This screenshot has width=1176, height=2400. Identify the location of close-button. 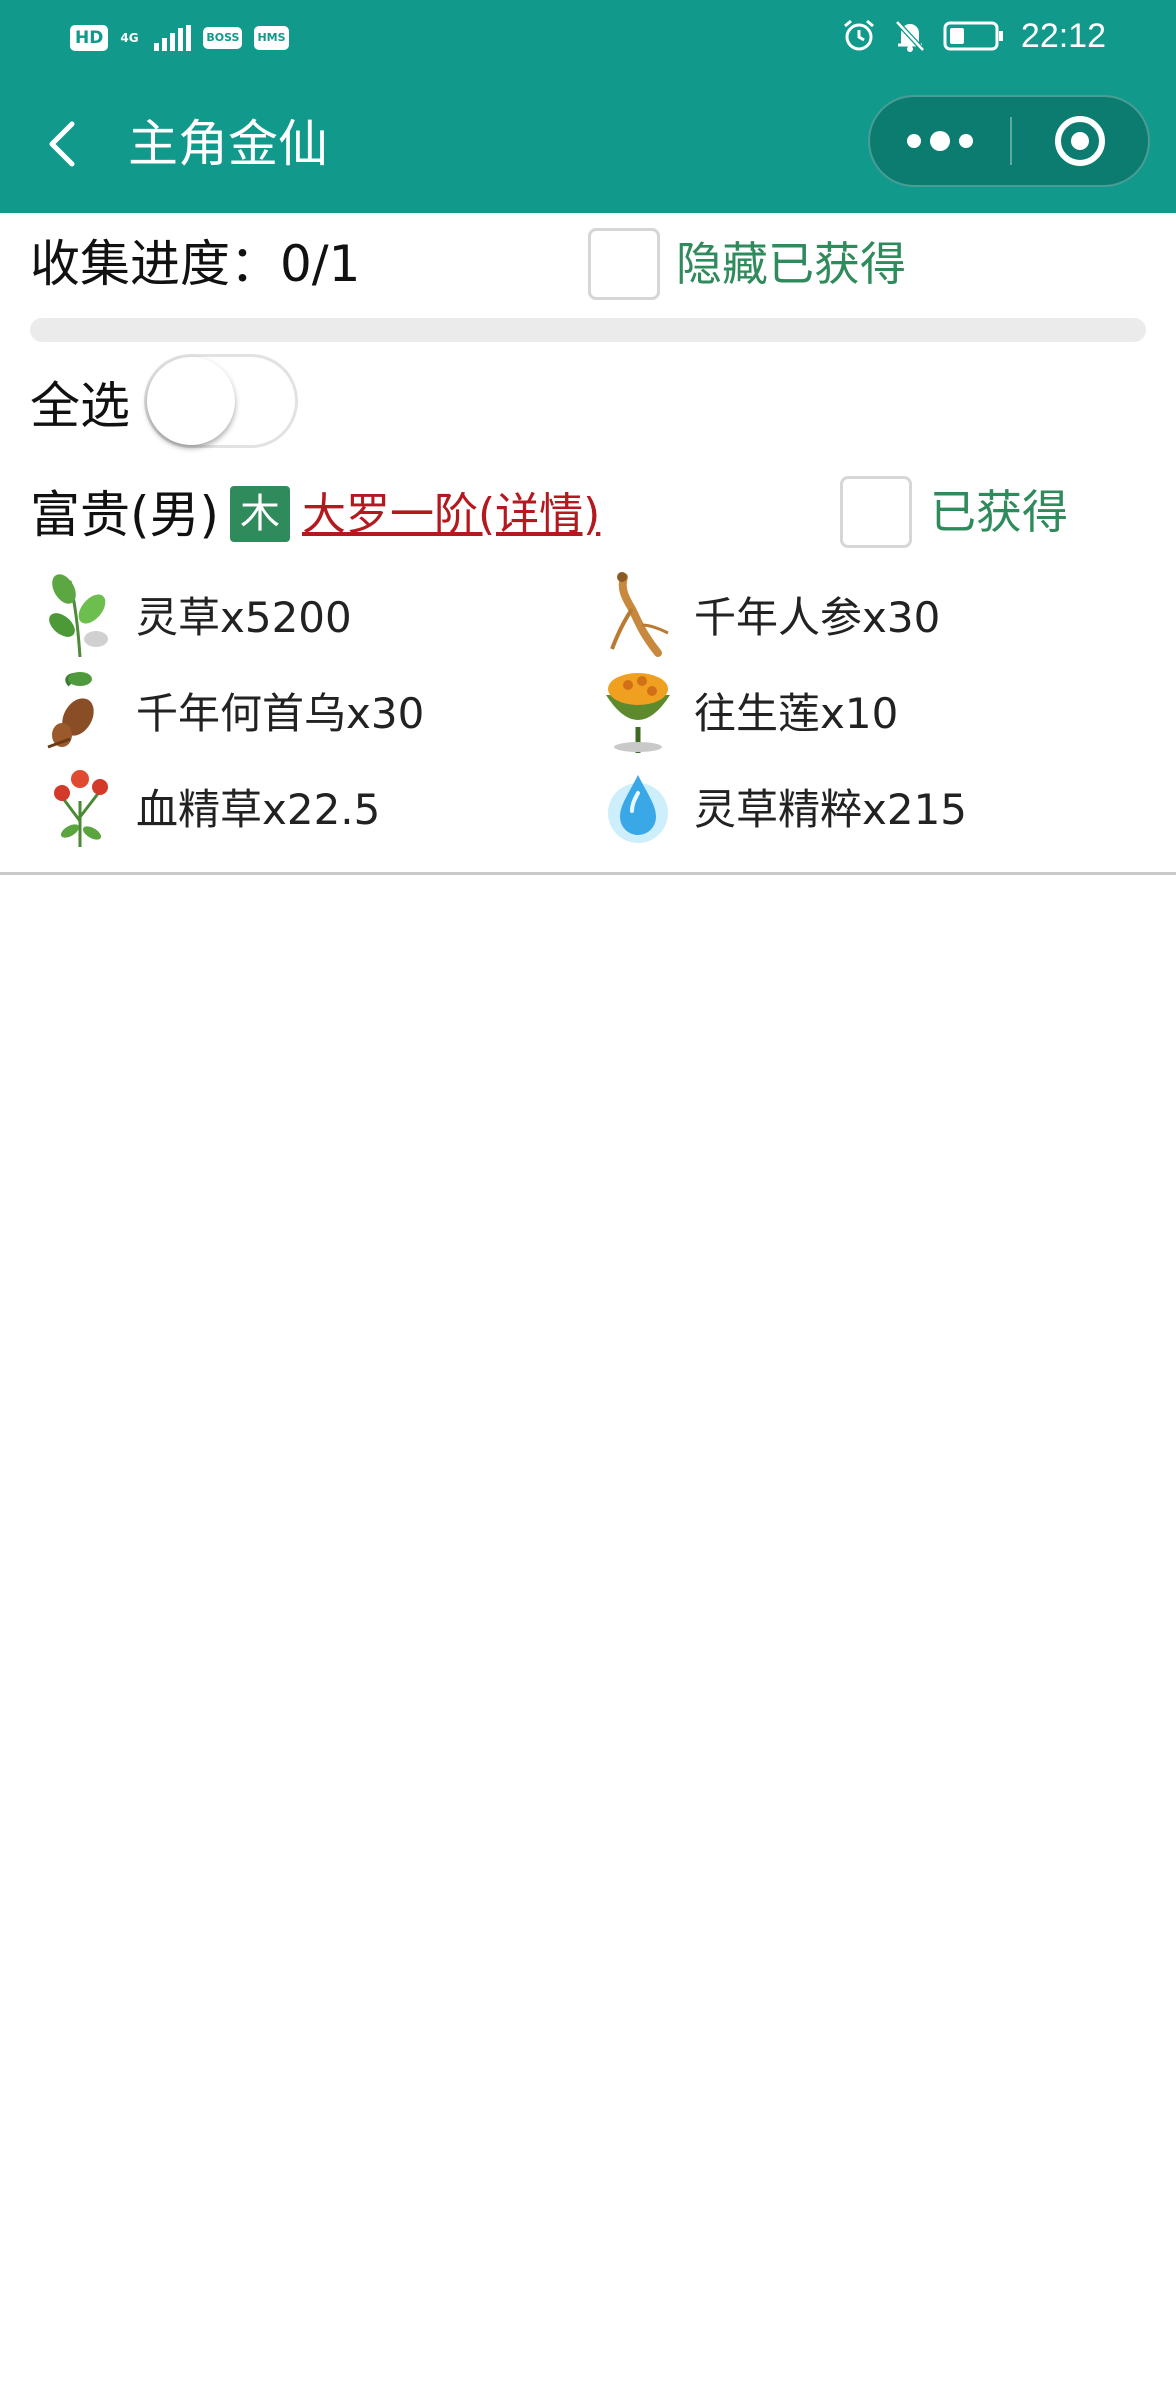
(1081, 141).